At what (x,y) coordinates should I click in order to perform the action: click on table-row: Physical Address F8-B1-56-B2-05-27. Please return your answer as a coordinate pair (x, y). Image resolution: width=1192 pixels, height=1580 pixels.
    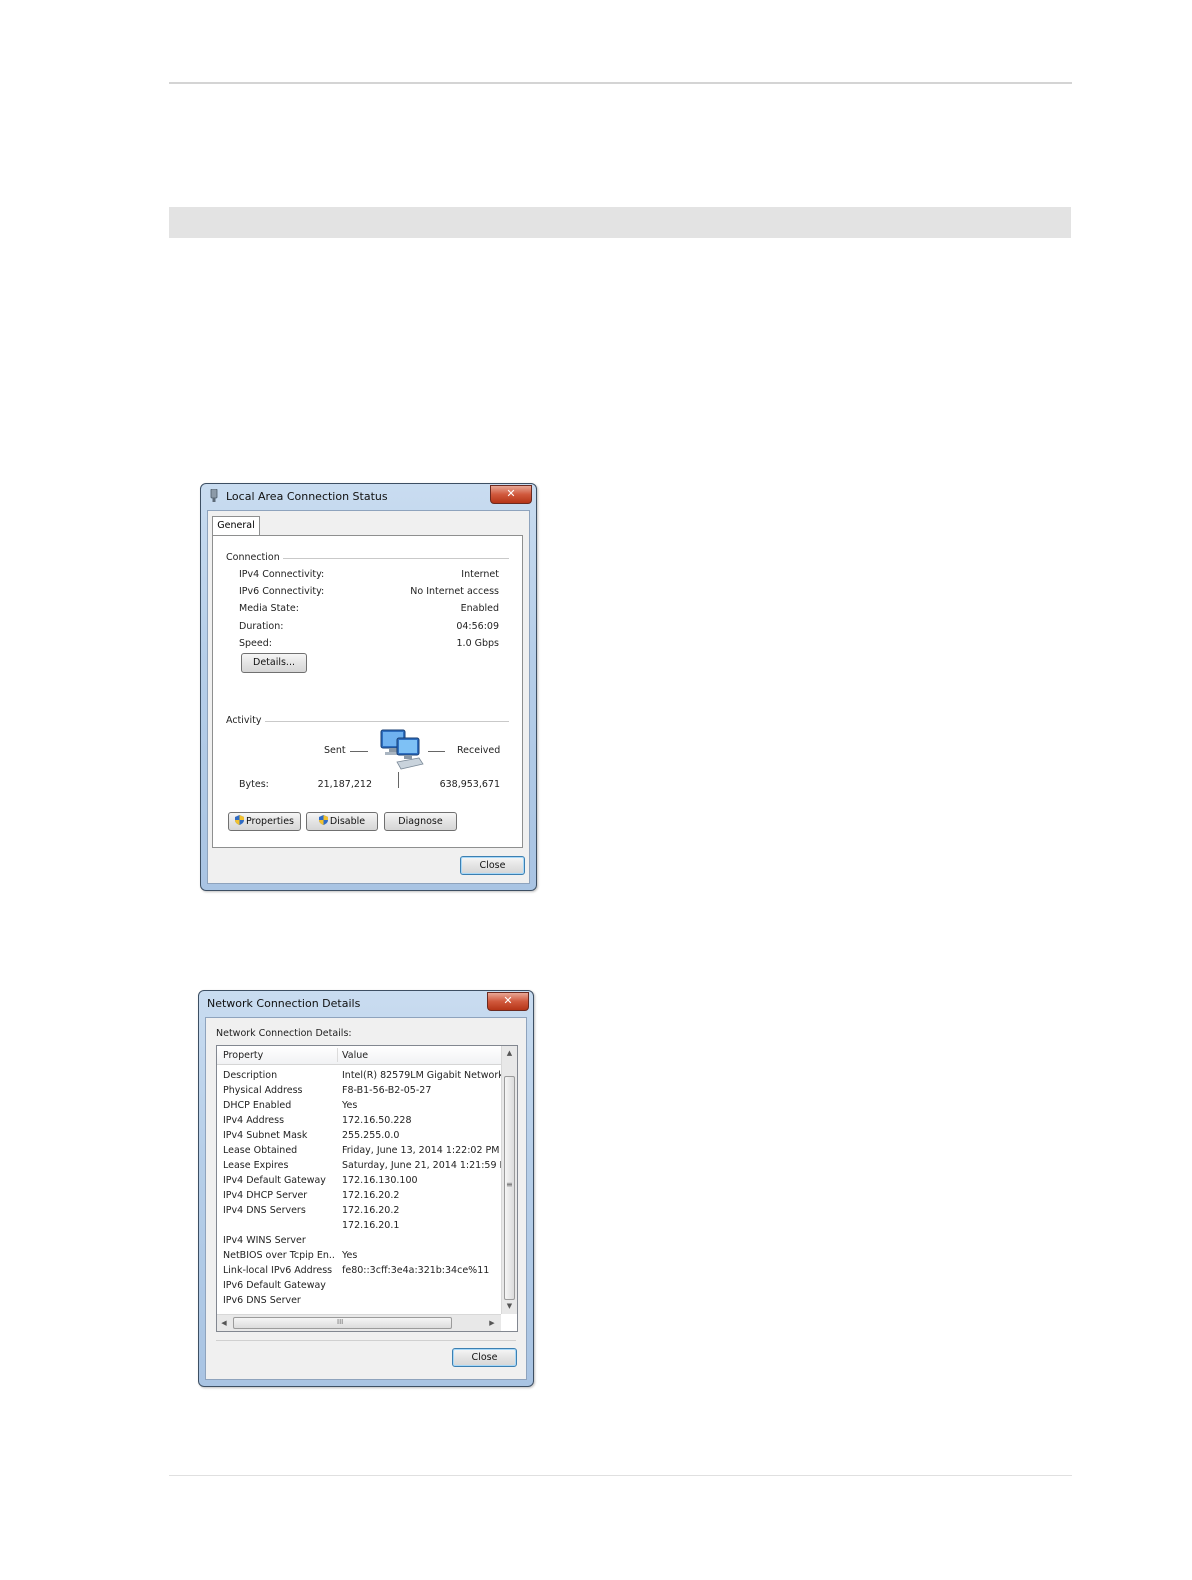
    Looking at the image, I should click on (367, 1090).